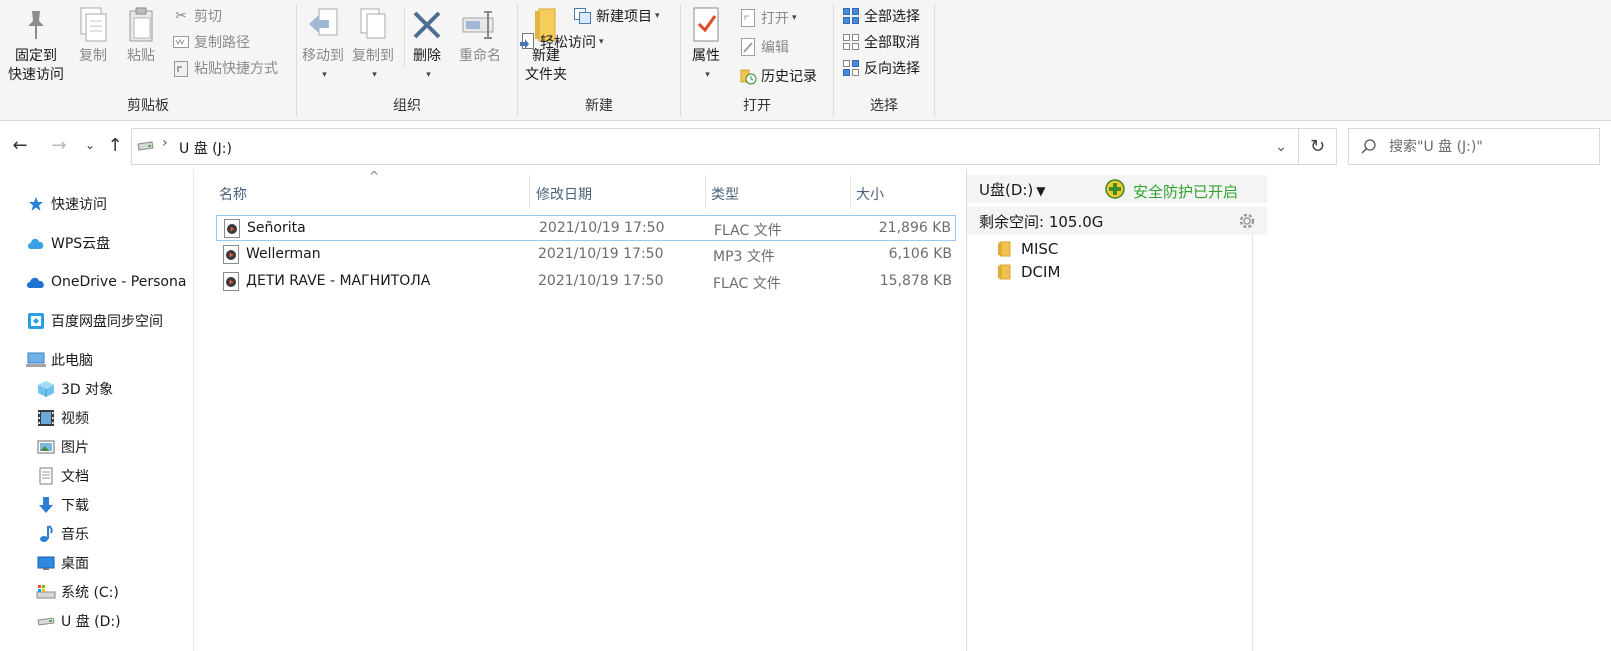 Image resolution: width=1611 pixels, height=651 pixels. What do you see at coordinates (561, 42) in the screenshot?
I see `easy-access-button: 轻松访问 ▾` at bounding box center [561, 42].